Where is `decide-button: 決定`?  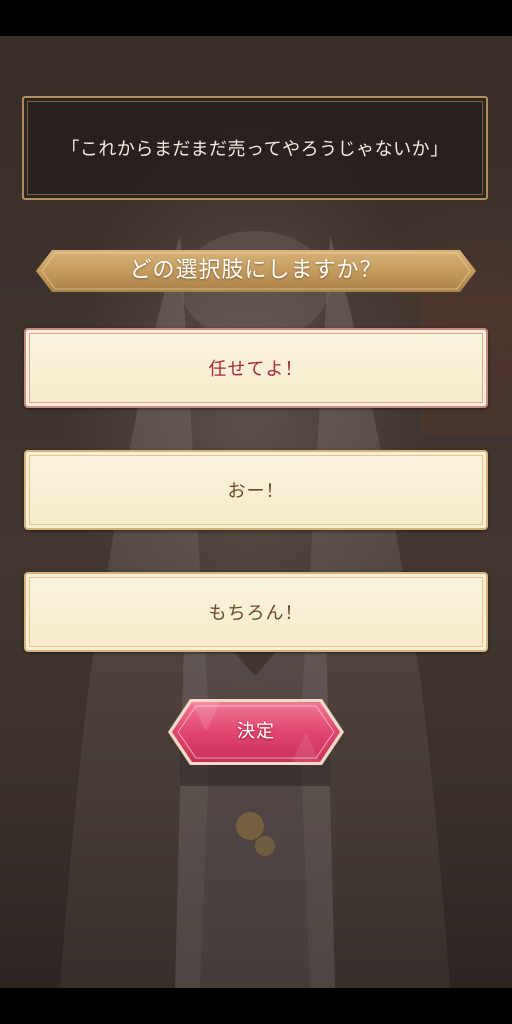
decide-button: 決定 is located at coordinates (256, 732).